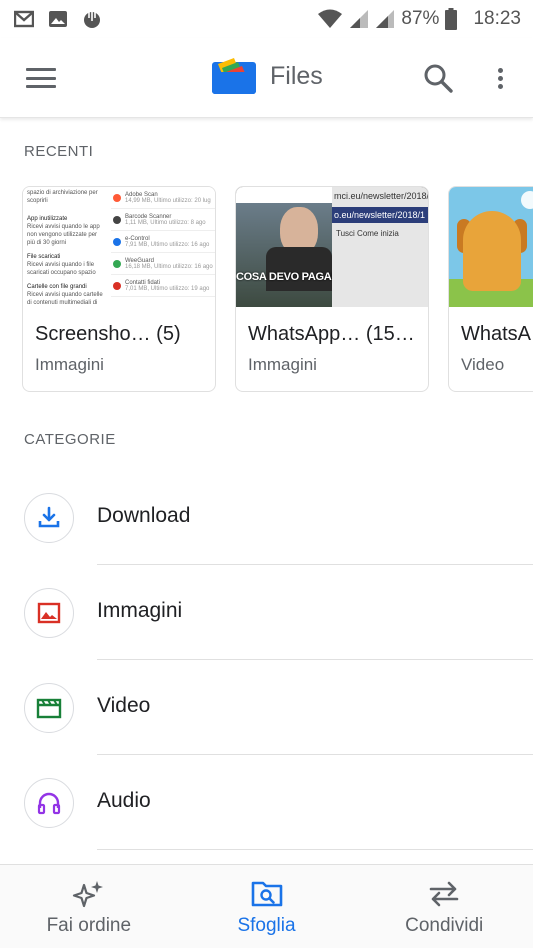  Describe the element at coordinates (49, 613) in the screenshot. I see `image-icon` at that location.